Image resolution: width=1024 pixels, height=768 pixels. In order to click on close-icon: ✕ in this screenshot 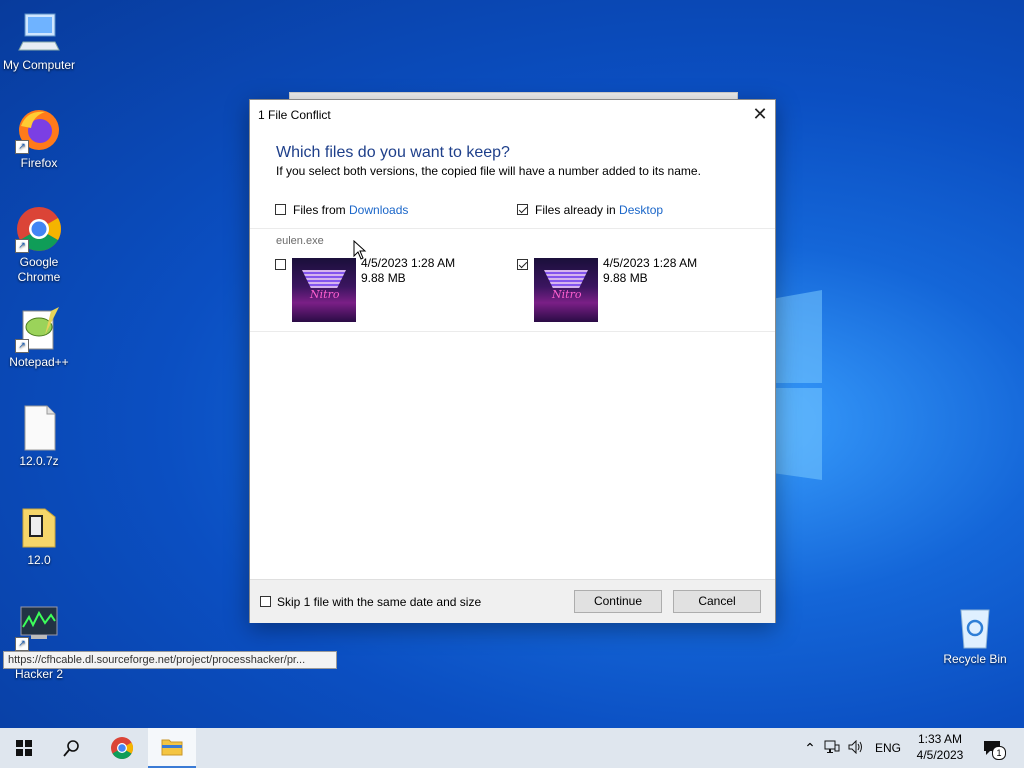, I will do `click(760, 114)`.